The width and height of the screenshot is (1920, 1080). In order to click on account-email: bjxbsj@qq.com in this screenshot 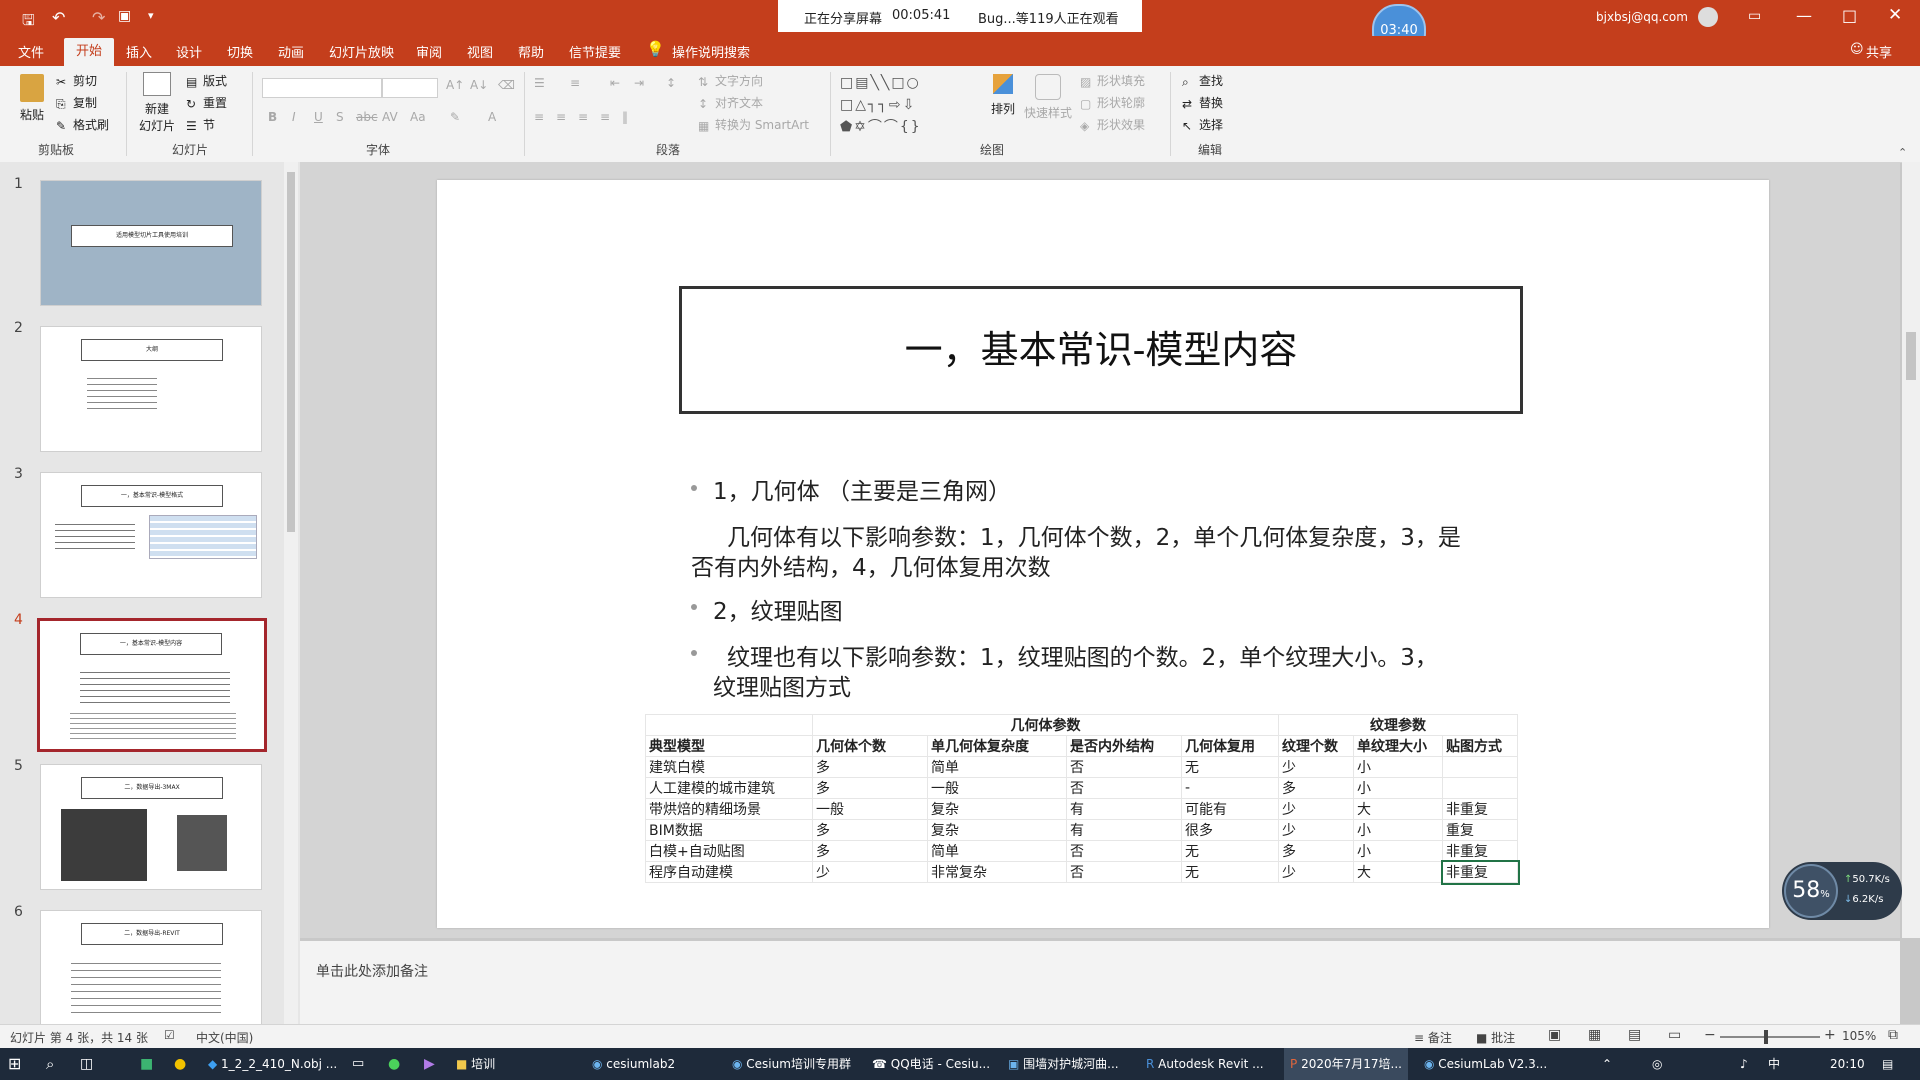, I will do `click(1642, 17)`.